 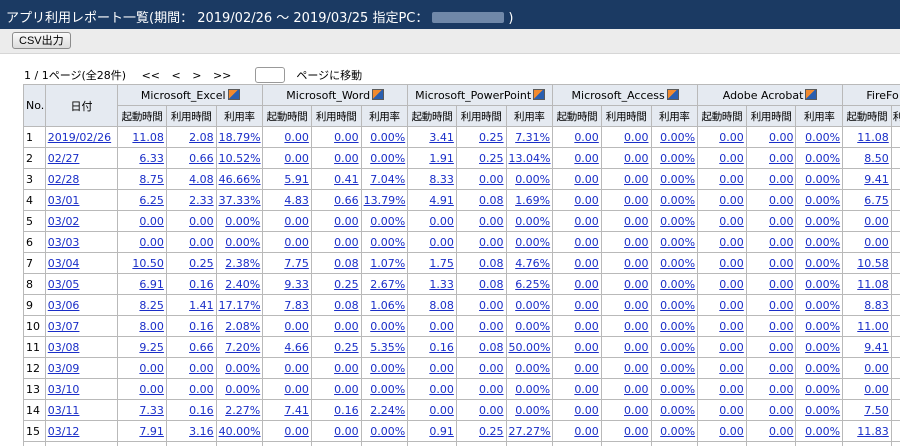 What do you see at coordinates (240, 305) in the screenshot?
I see `usage-rate-link: 17.17%` at bounding box center [240, 305].